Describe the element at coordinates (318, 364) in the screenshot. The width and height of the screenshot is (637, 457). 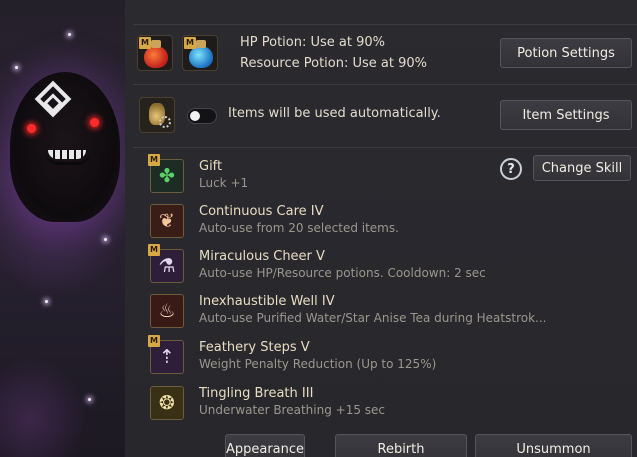
I see `skill-desc: Weight Penalty Reduction (Up to 125%)` at that location.